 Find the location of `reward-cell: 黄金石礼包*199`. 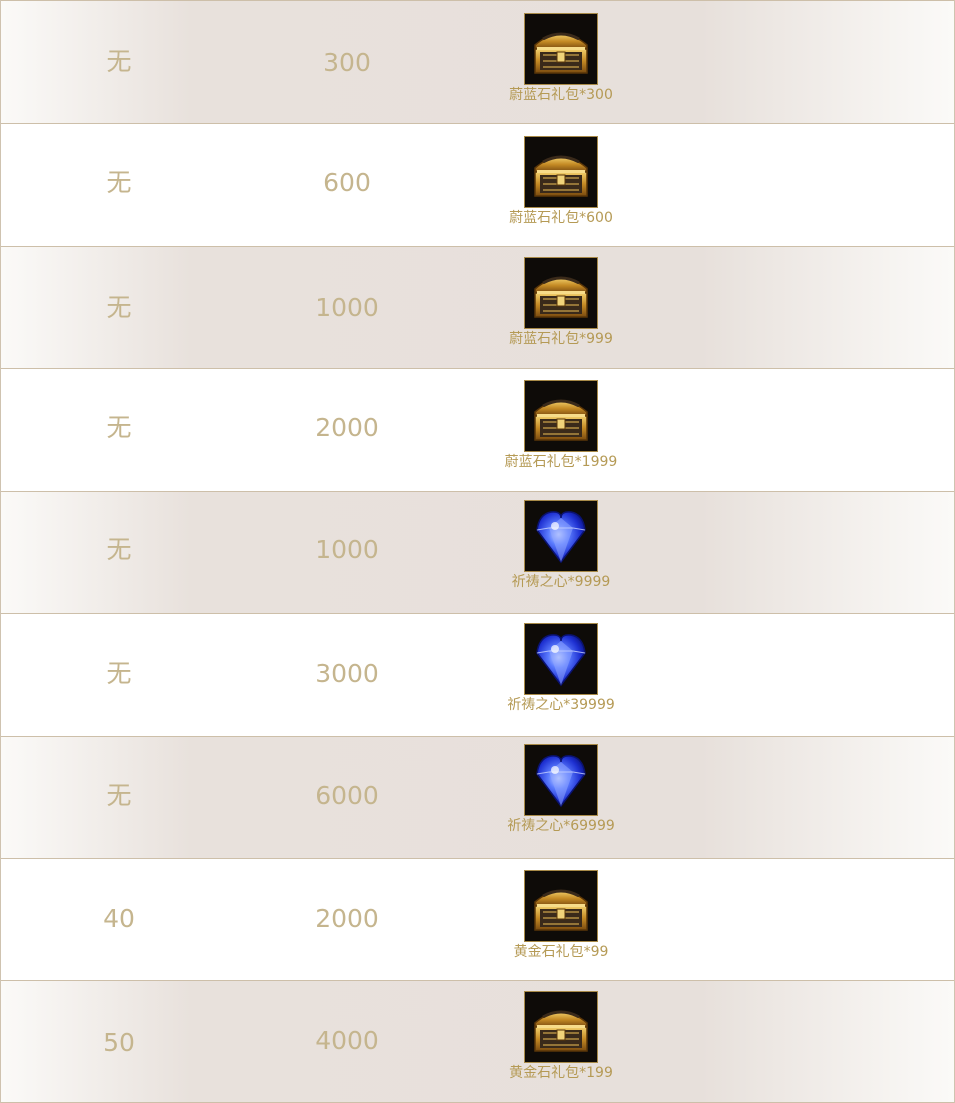

reward-cell: 黄金石礼包*199 is located at coordinates (561, 1036).